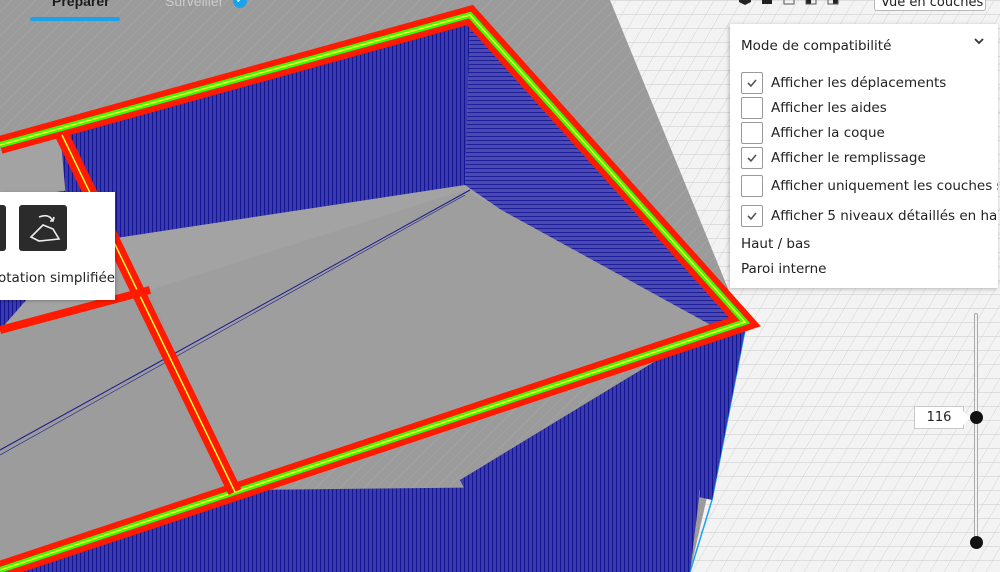 The image size is (1000, 572). I want to click on checkbox-only-top-layers, so click(752, 186).